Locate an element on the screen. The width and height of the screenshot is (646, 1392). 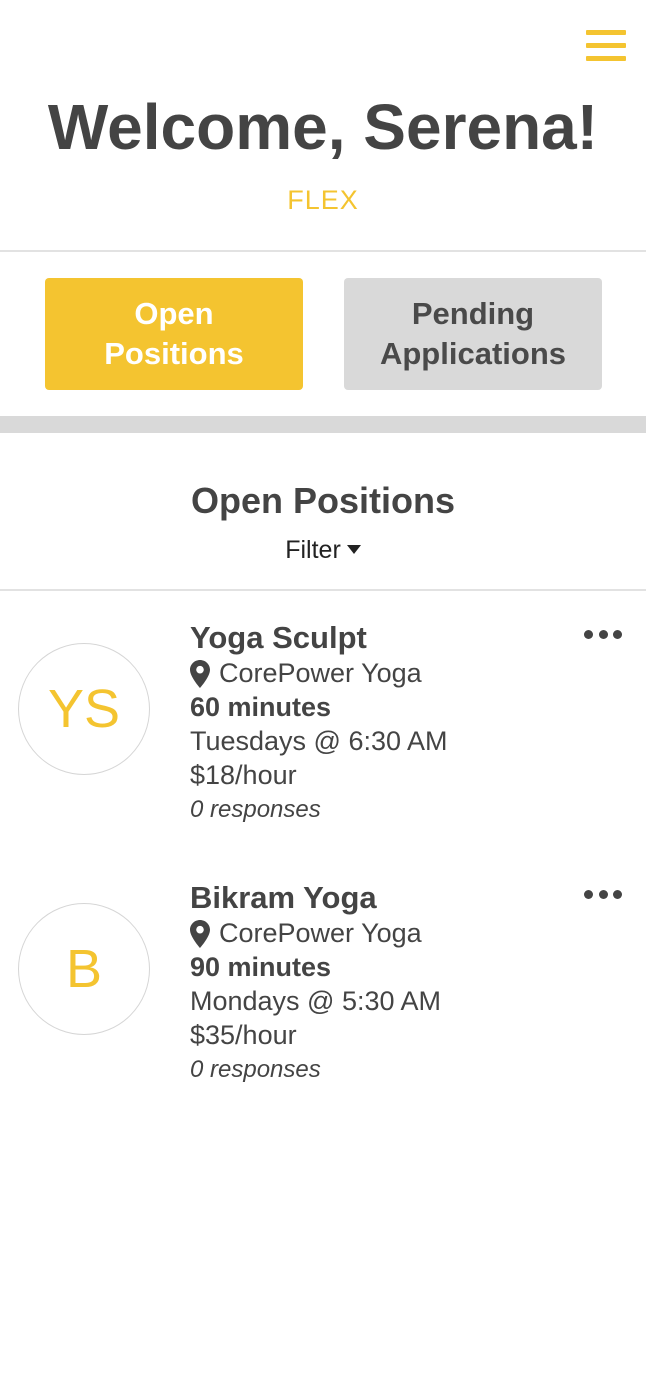
tab-open-positions: Open Positions is located at coordinates (174, 334).